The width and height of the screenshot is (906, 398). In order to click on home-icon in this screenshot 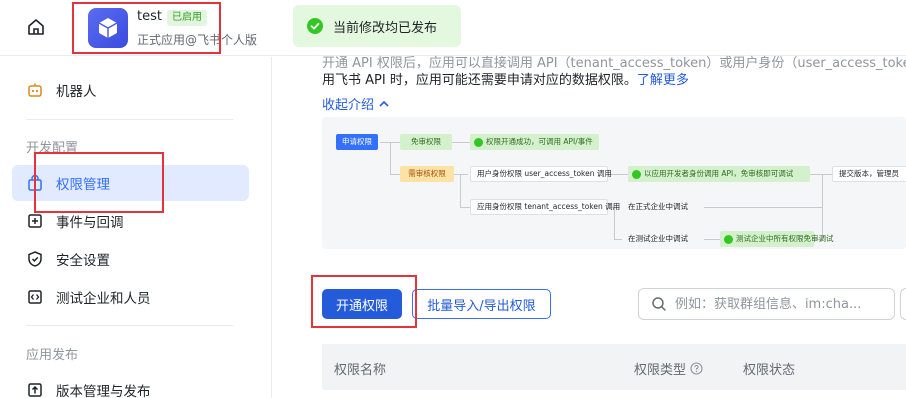, I will do `click(36, 27)`.